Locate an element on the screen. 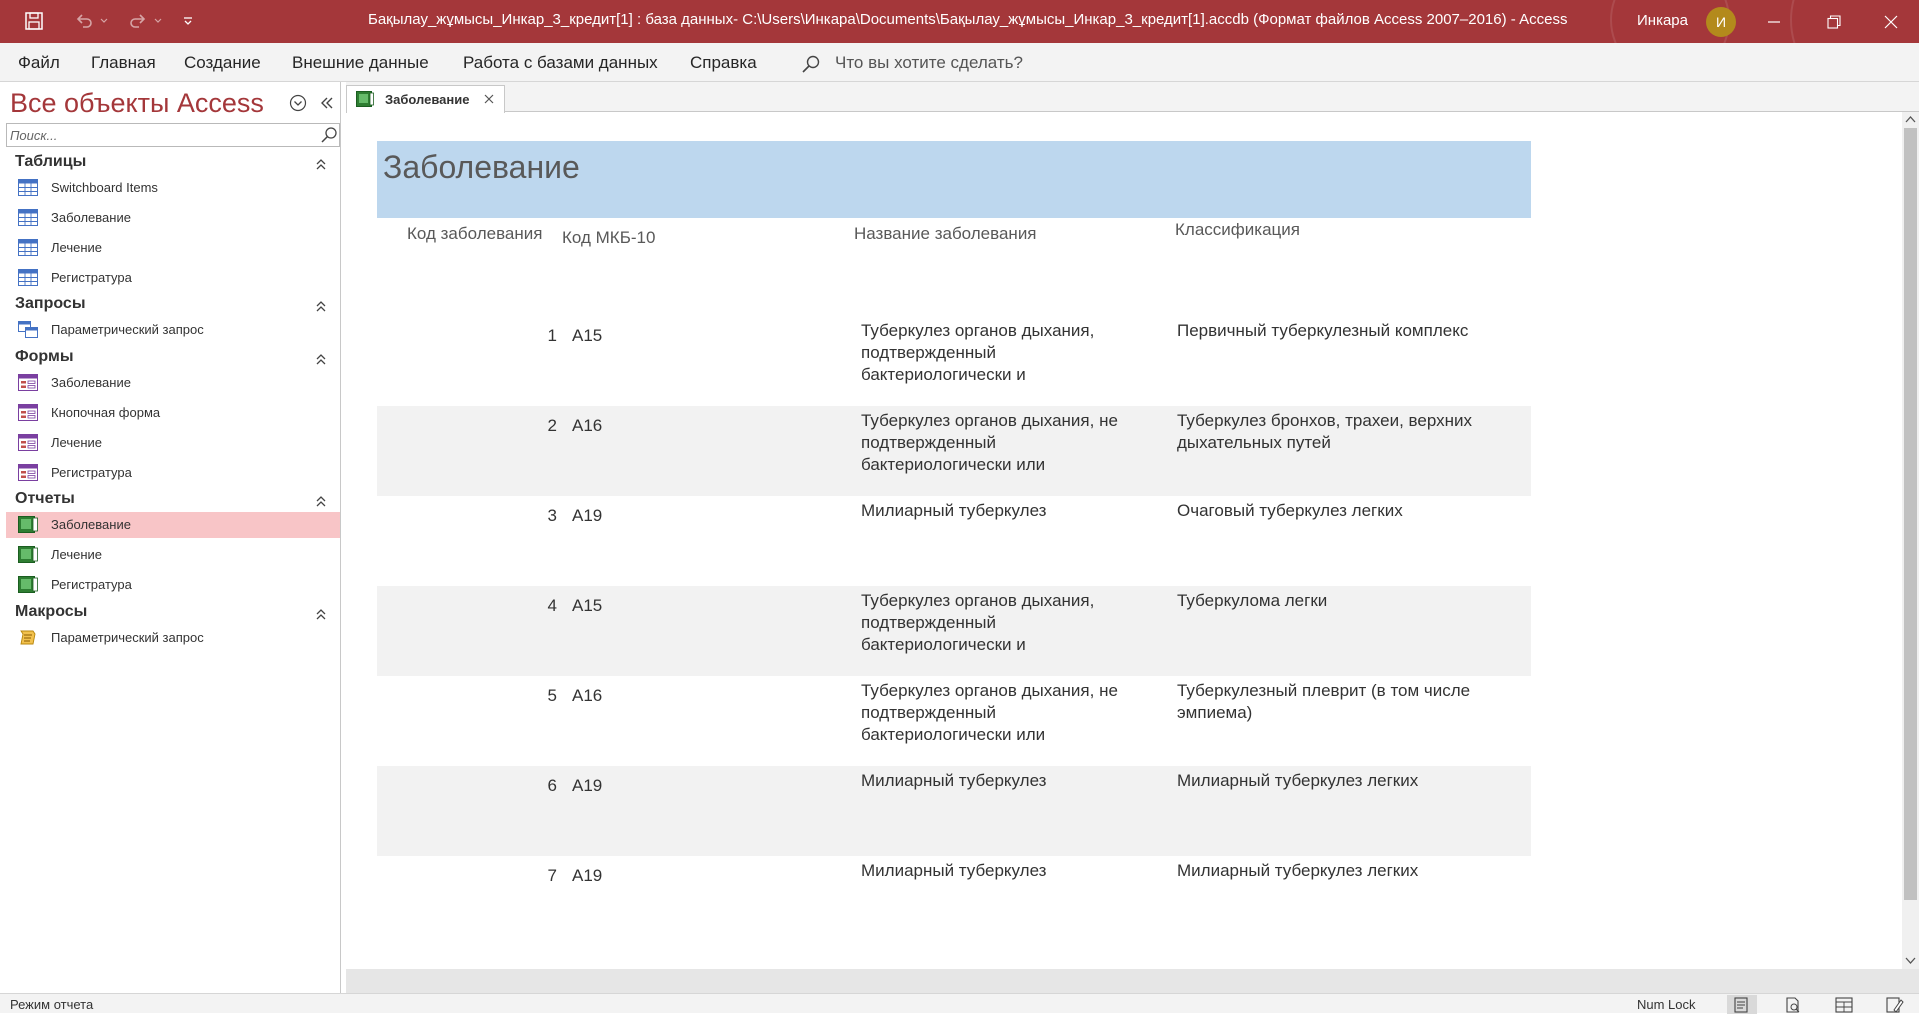 The height and width of the screenshot is (1014, 1919). nav-item-table-lechenie: Лечение is located at coordinates (173, 248).